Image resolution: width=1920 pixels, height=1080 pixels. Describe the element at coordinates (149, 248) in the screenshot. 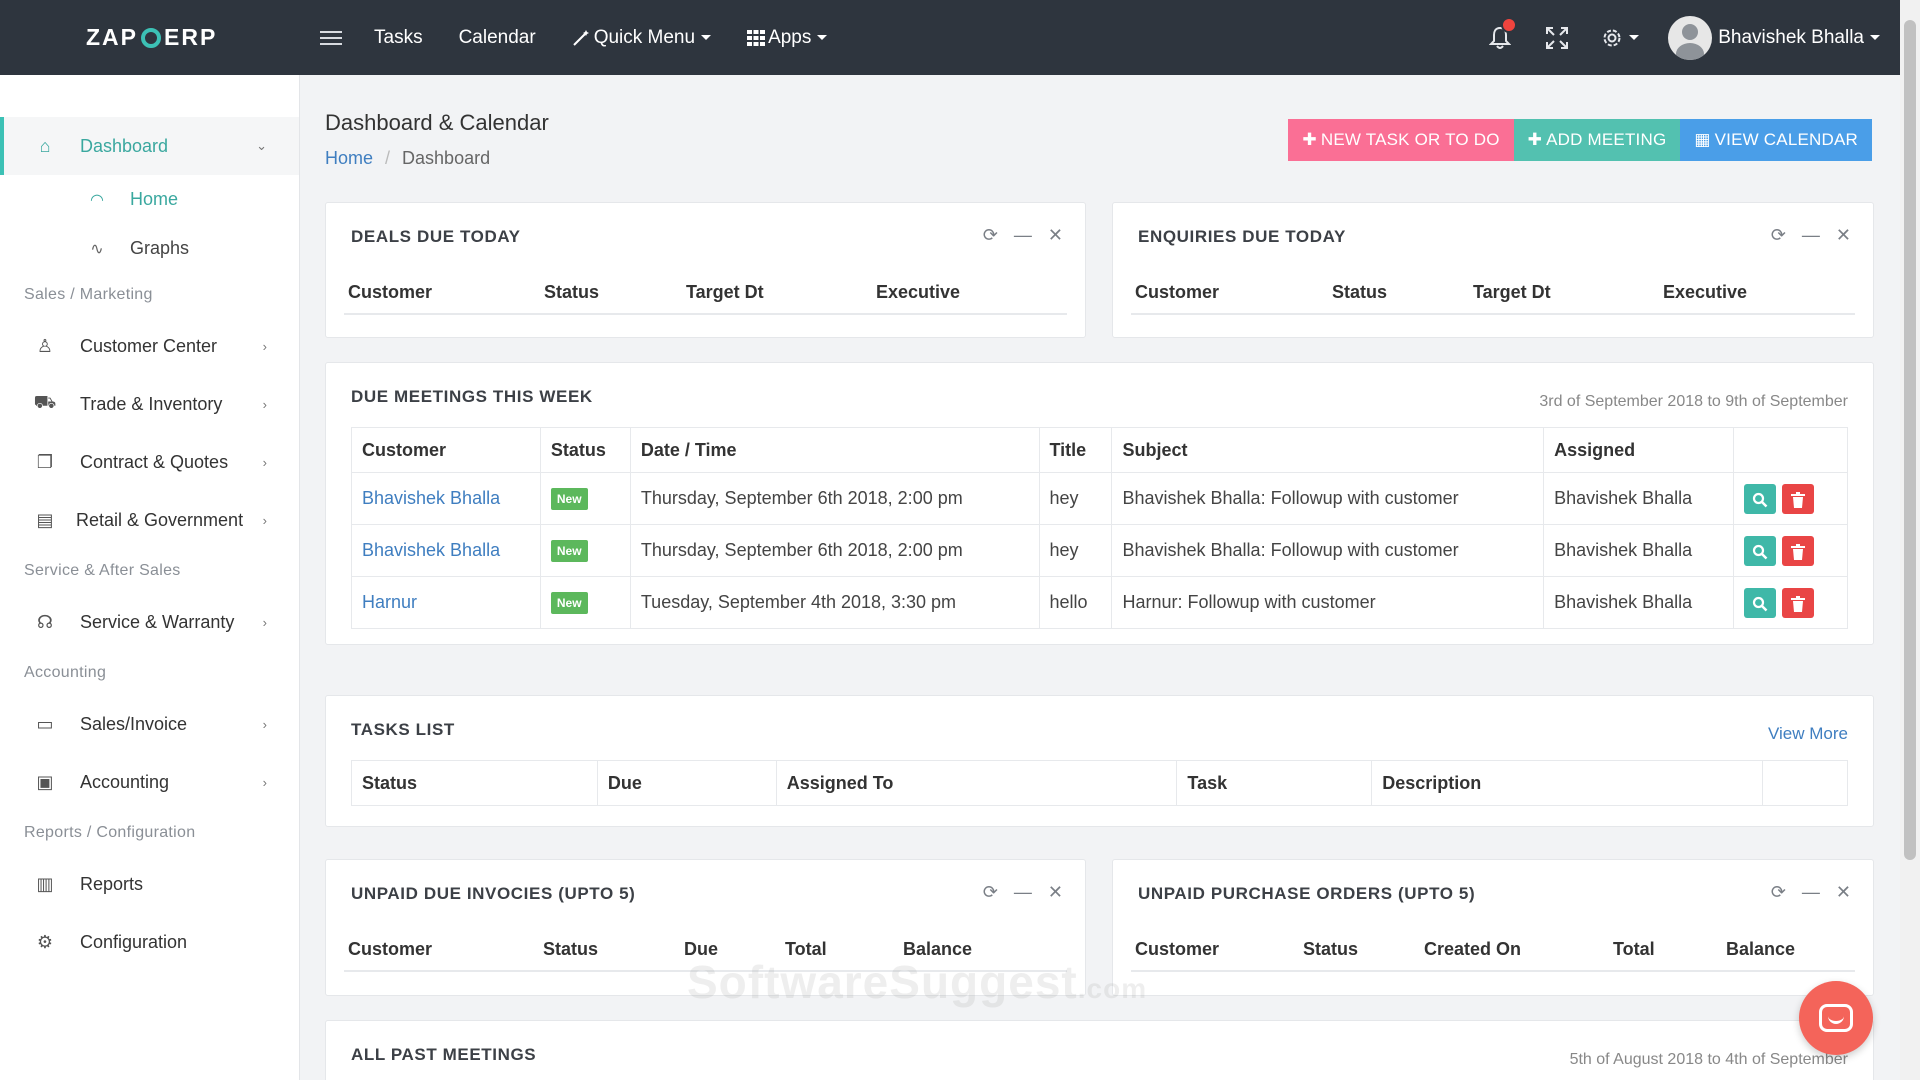

I see `sidebar-subitem-graphs: ∿ Graphs` at that location.